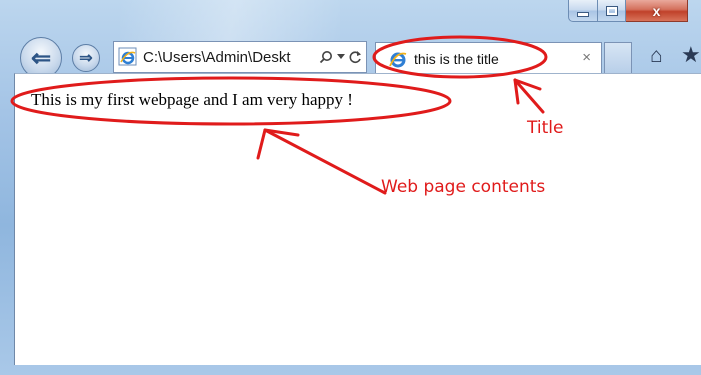 The width and height of the screenshot is (701, 375). Describe the element at coordinates (456, 58) in the screenshot. I see `tab-title: this is the title` at that location.